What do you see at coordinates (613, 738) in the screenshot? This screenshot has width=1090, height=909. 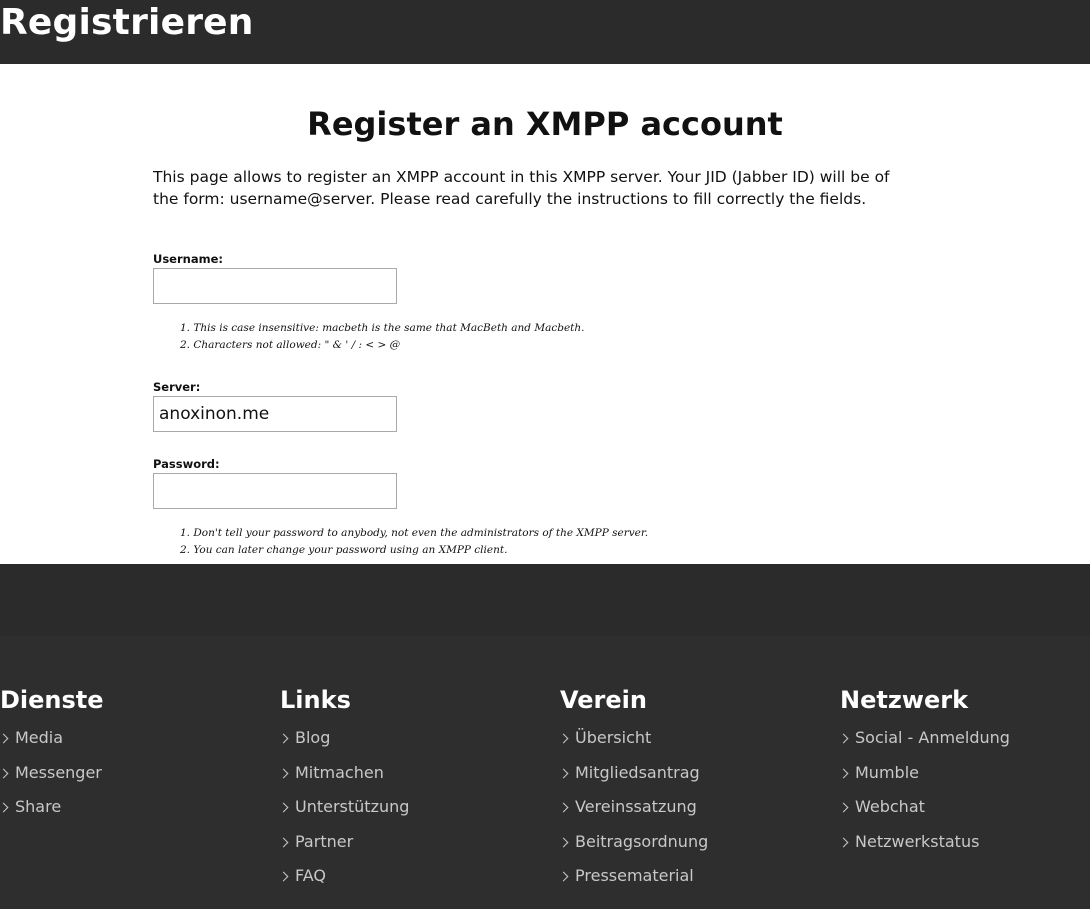 I see `footer-link-label: Übersicht` at bounding box center [613, 738].